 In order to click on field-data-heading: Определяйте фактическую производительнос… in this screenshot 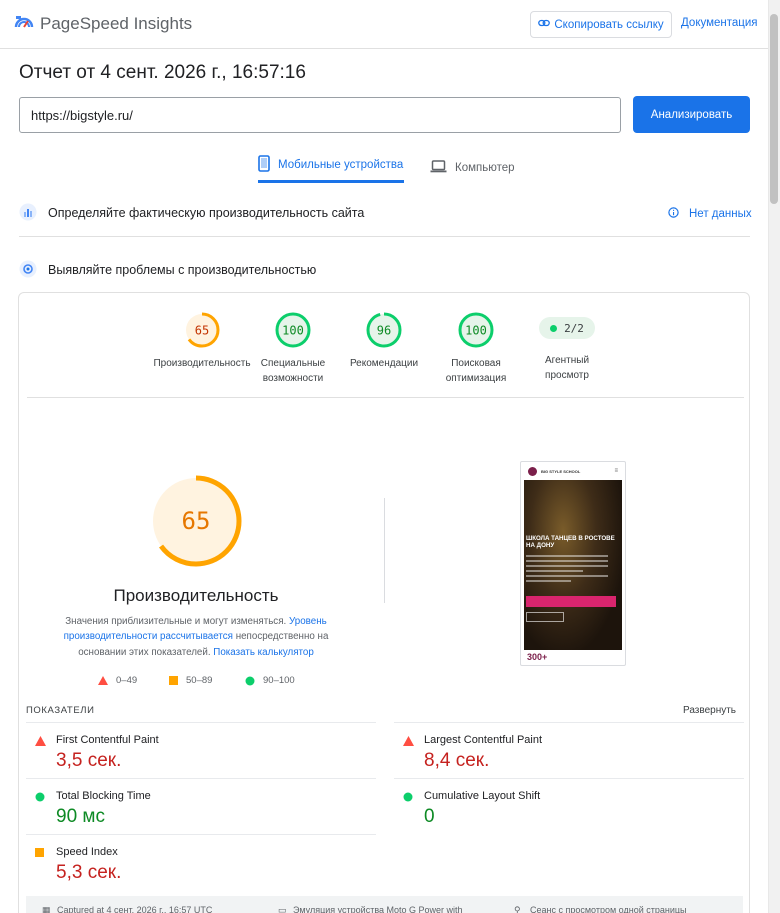, I will do `click(191, 213)`.